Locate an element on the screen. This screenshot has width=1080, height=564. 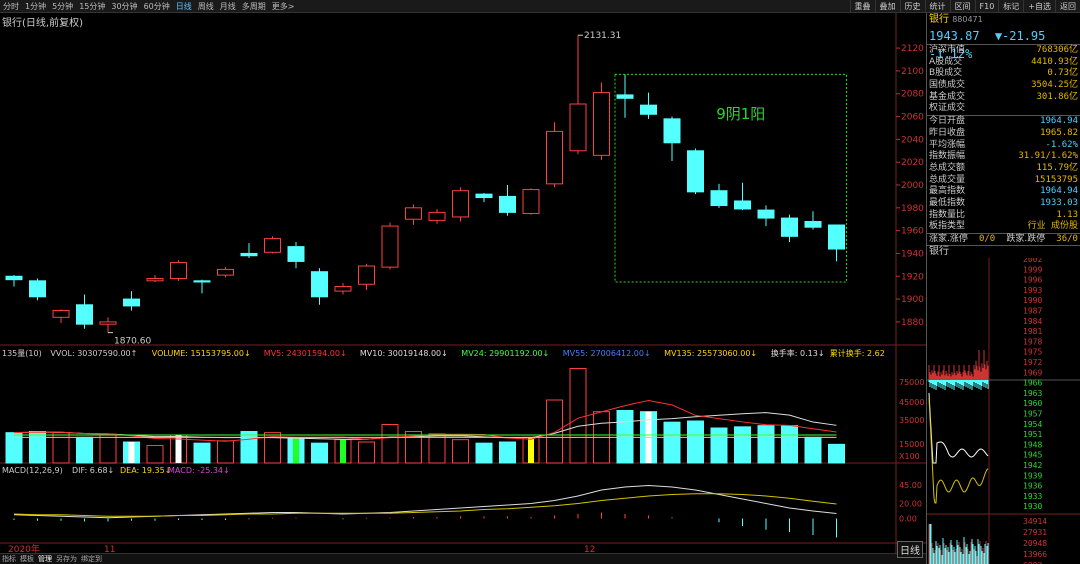
period-tab: 30分钟 is located at coordinates (124, 6).